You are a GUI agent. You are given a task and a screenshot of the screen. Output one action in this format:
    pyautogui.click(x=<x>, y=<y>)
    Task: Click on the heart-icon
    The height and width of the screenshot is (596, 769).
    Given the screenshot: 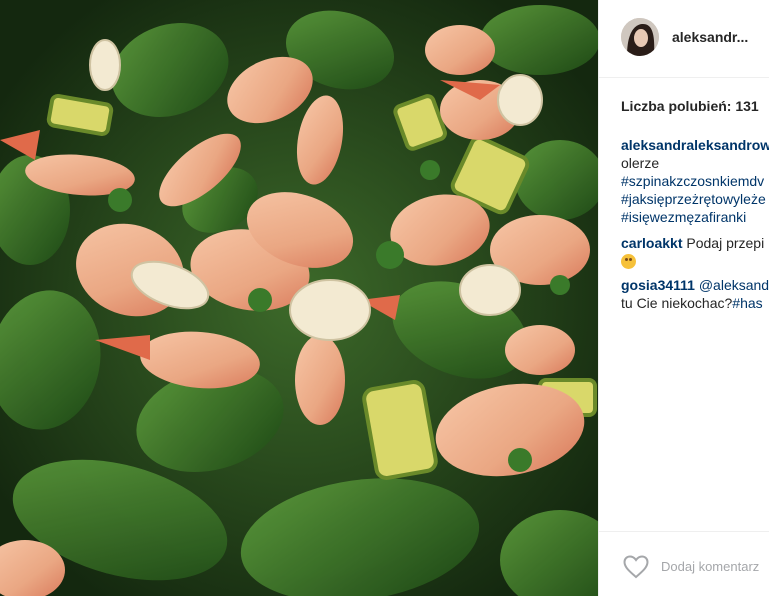 What is the action you would take?
    pyautogui.click(x=636, y=567)
    